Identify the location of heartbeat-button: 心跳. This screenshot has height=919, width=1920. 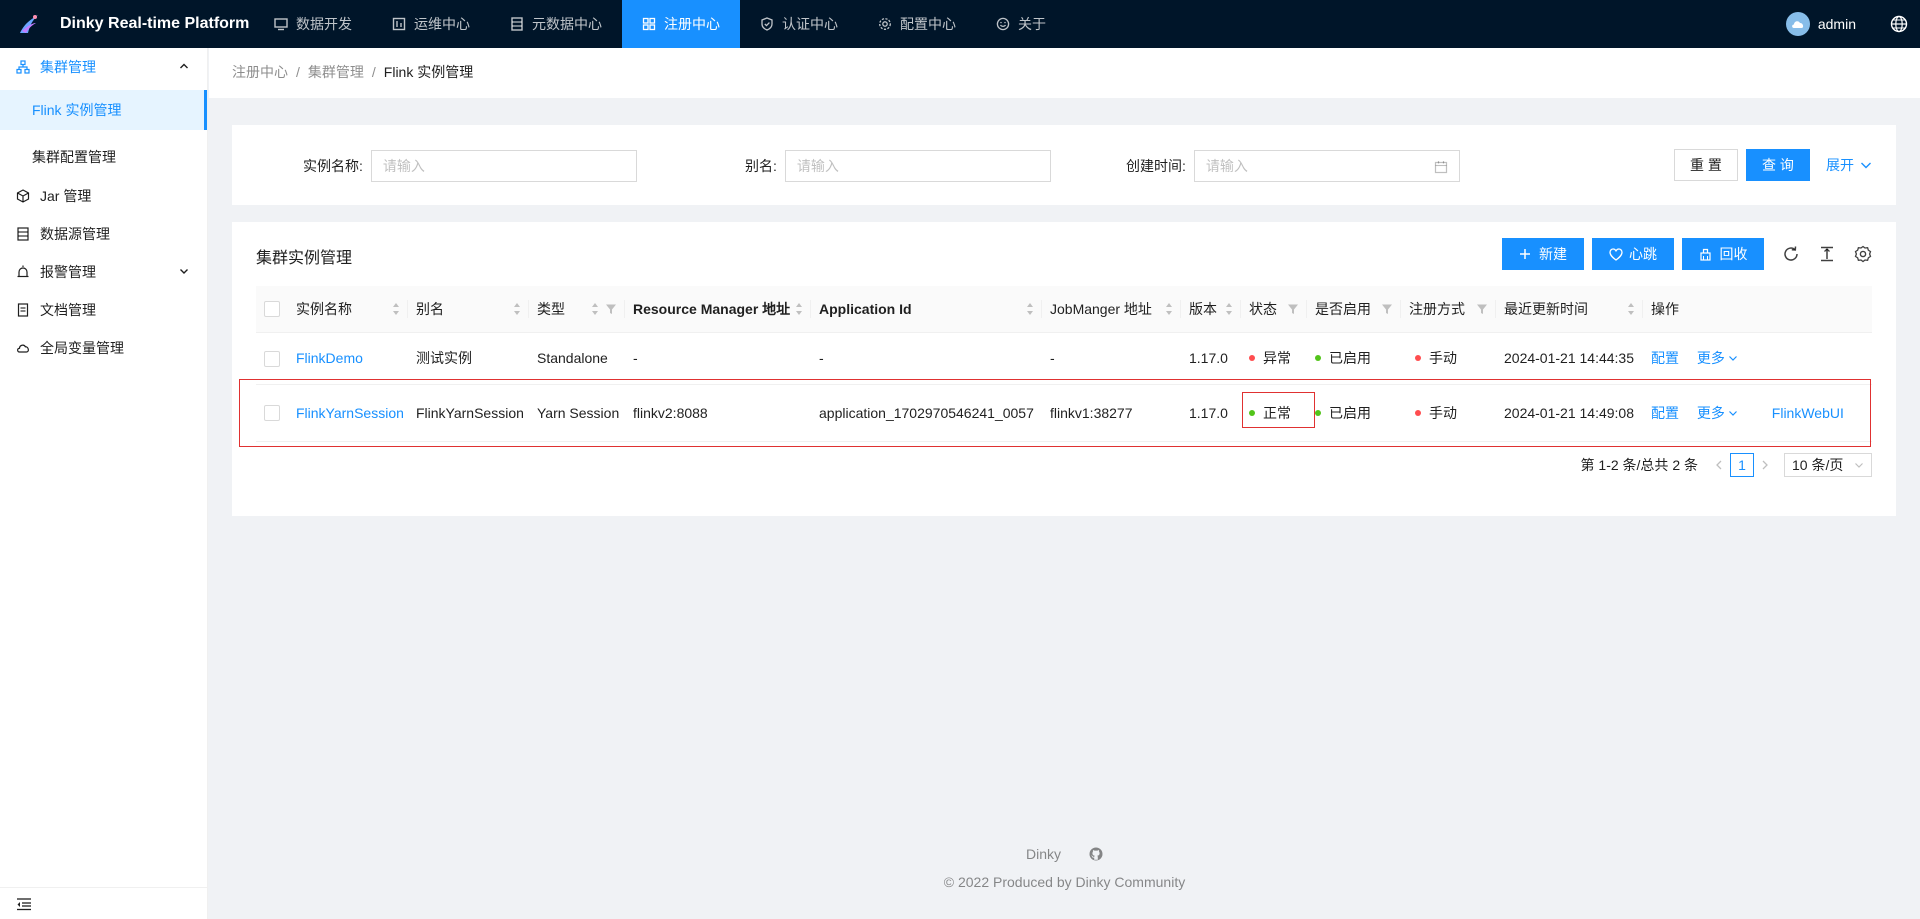
(1633, 254).